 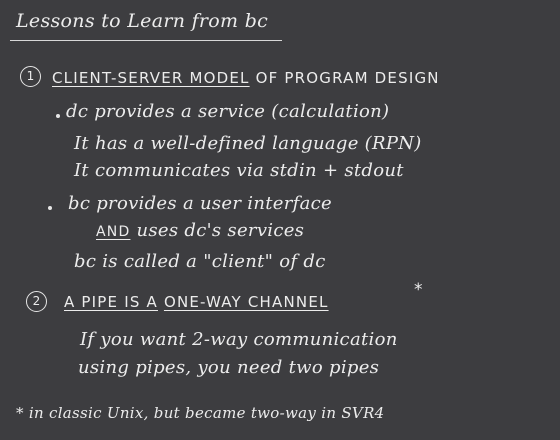 I want to click on bc-line-2: AND uses dc's services, so click(x=200, y=230).